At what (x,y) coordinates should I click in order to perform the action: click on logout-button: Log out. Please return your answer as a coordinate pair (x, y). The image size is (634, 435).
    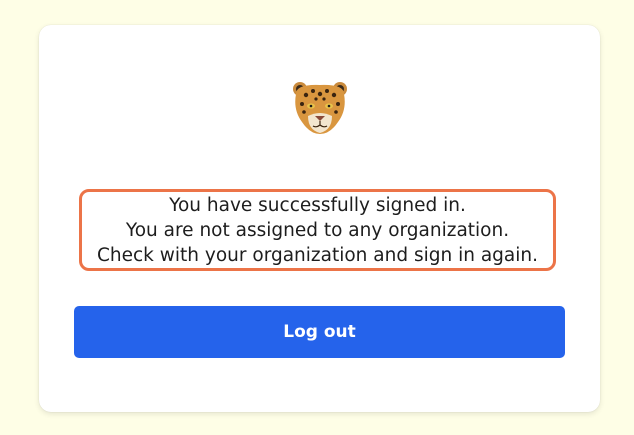
    Looking at the image, I should click on (319, 332).